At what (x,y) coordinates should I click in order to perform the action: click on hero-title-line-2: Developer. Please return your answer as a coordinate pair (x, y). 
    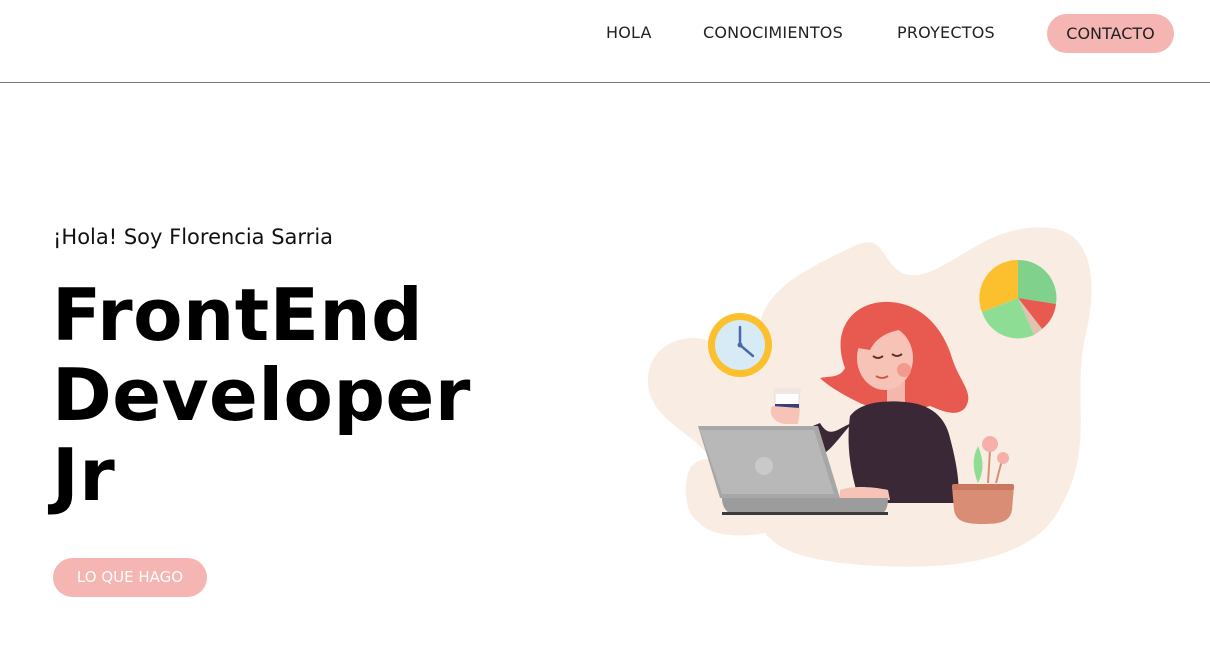
    Looking at the image, I should click on (261, 395).